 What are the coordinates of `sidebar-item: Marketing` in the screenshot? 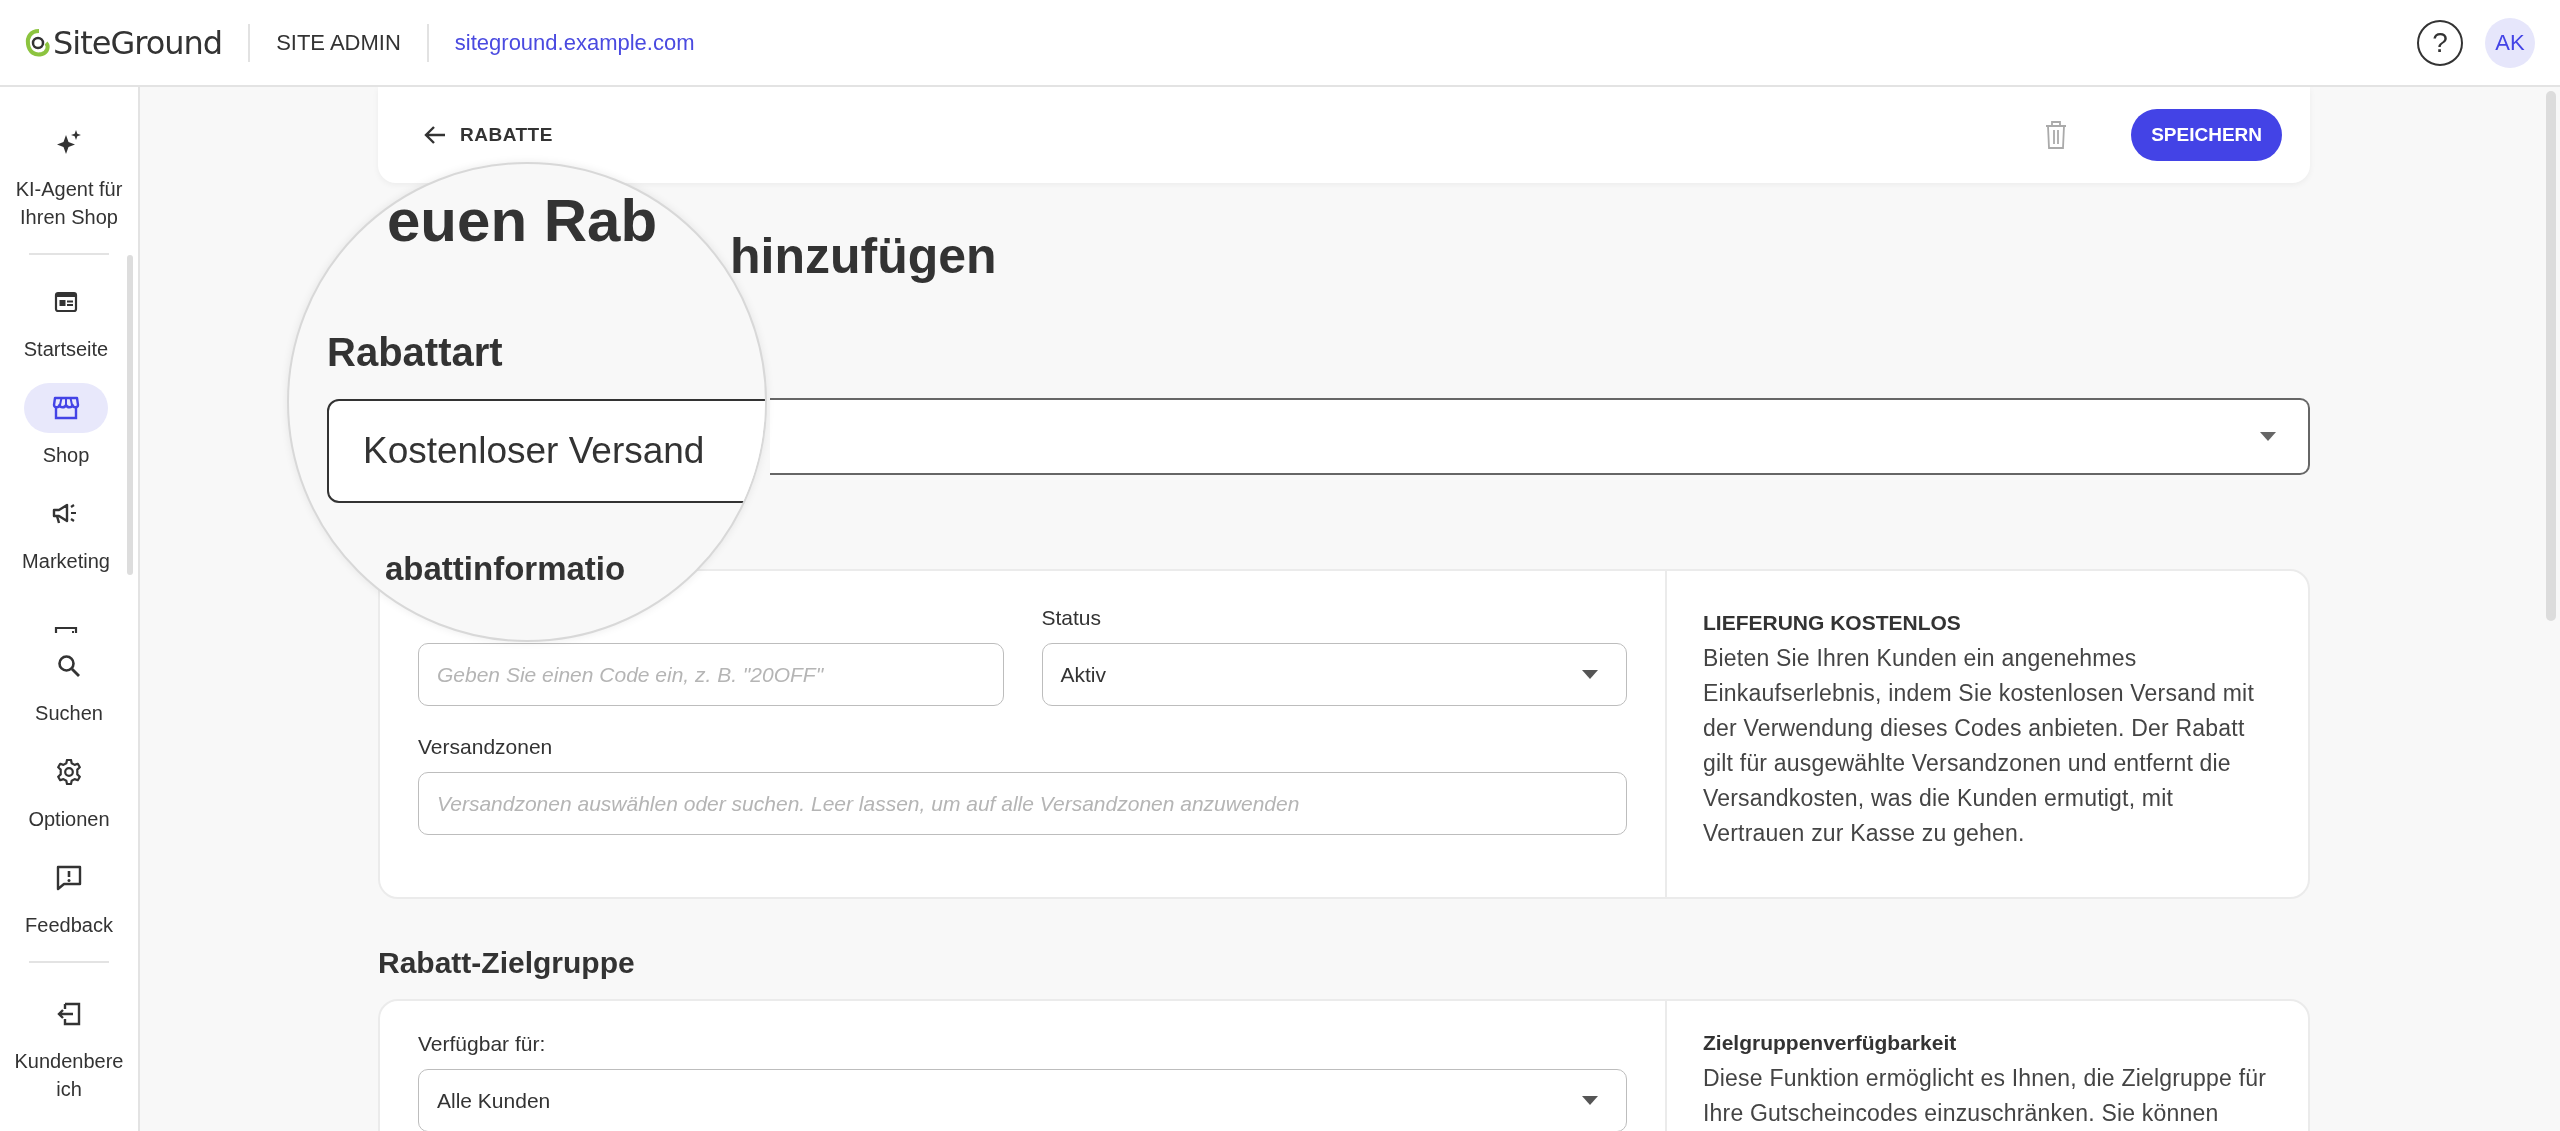 It's located at (66, 532).